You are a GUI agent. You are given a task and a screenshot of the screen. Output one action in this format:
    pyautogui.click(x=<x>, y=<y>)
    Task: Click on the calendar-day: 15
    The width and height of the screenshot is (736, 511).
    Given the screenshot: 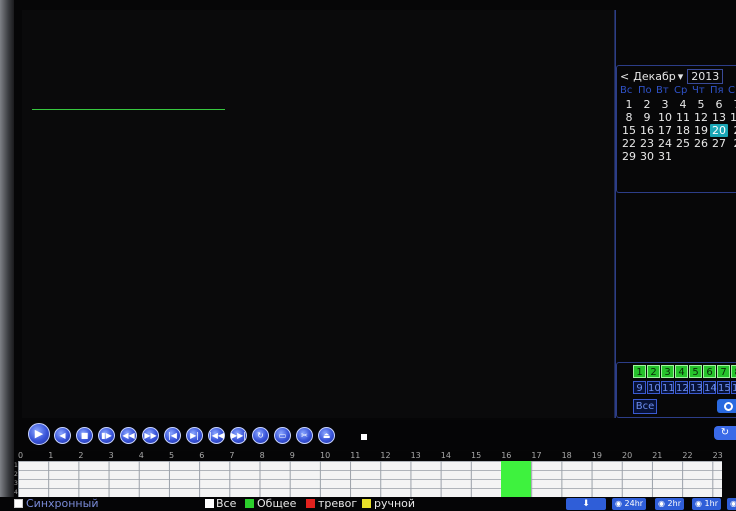 What is the action you would take?
    pyautogui.click(x=629, y=130)
    